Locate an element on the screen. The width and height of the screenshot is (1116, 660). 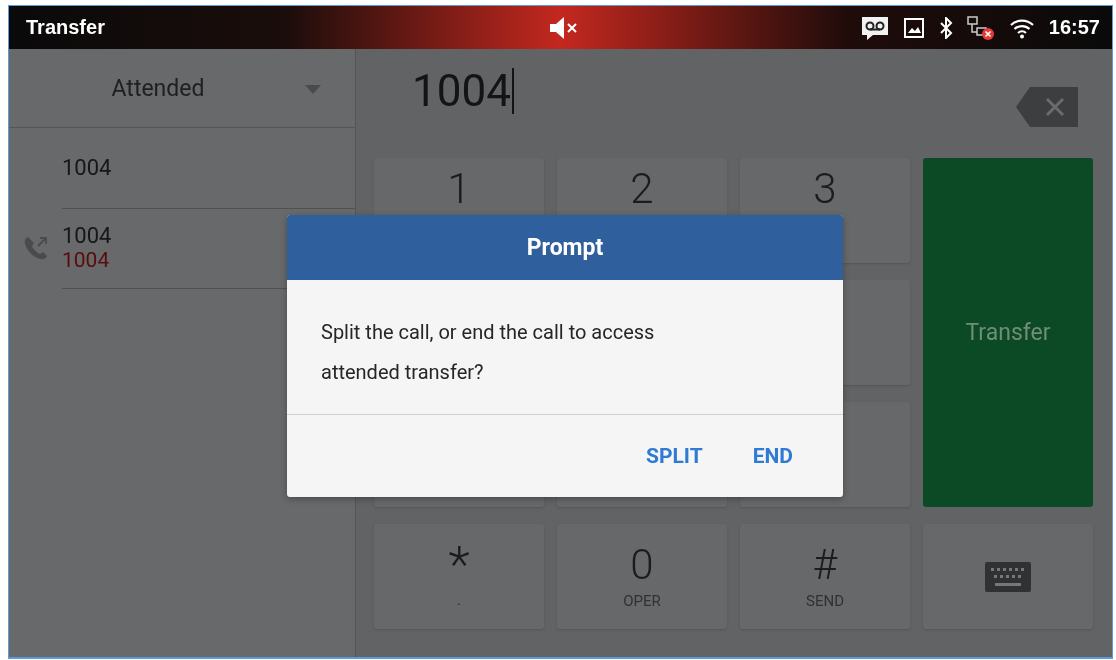
dial-key: # SEND is located at coordinates (825, 576).